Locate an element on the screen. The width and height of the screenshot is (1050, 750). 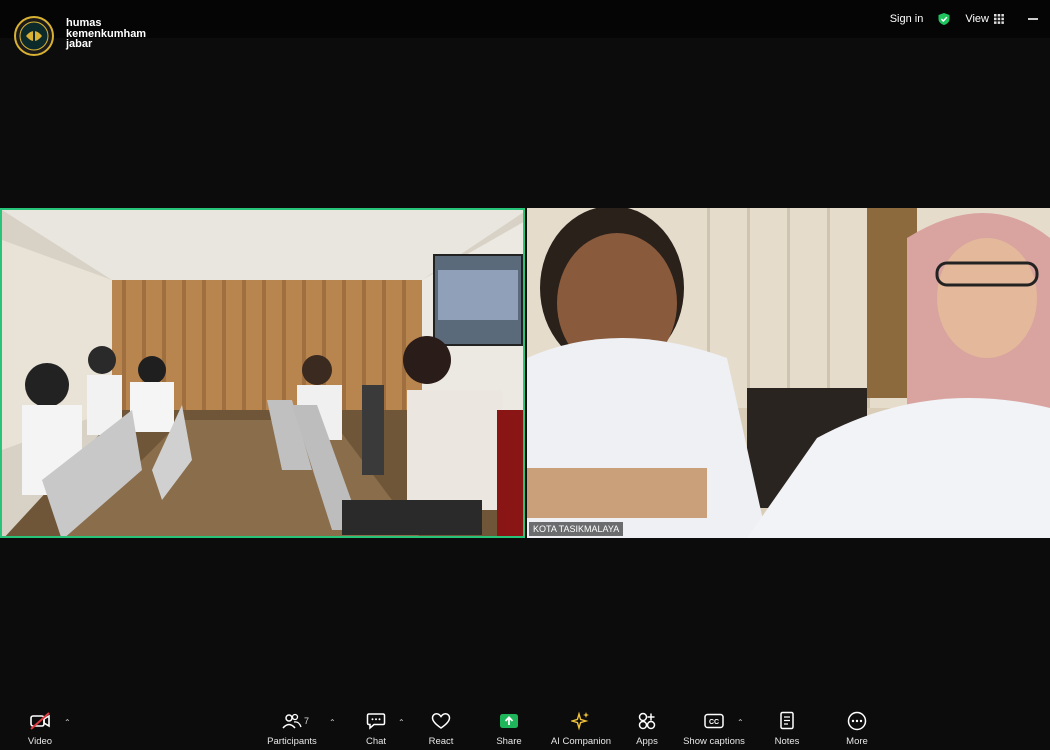
react-label: React is located at coordinates (441, 741).